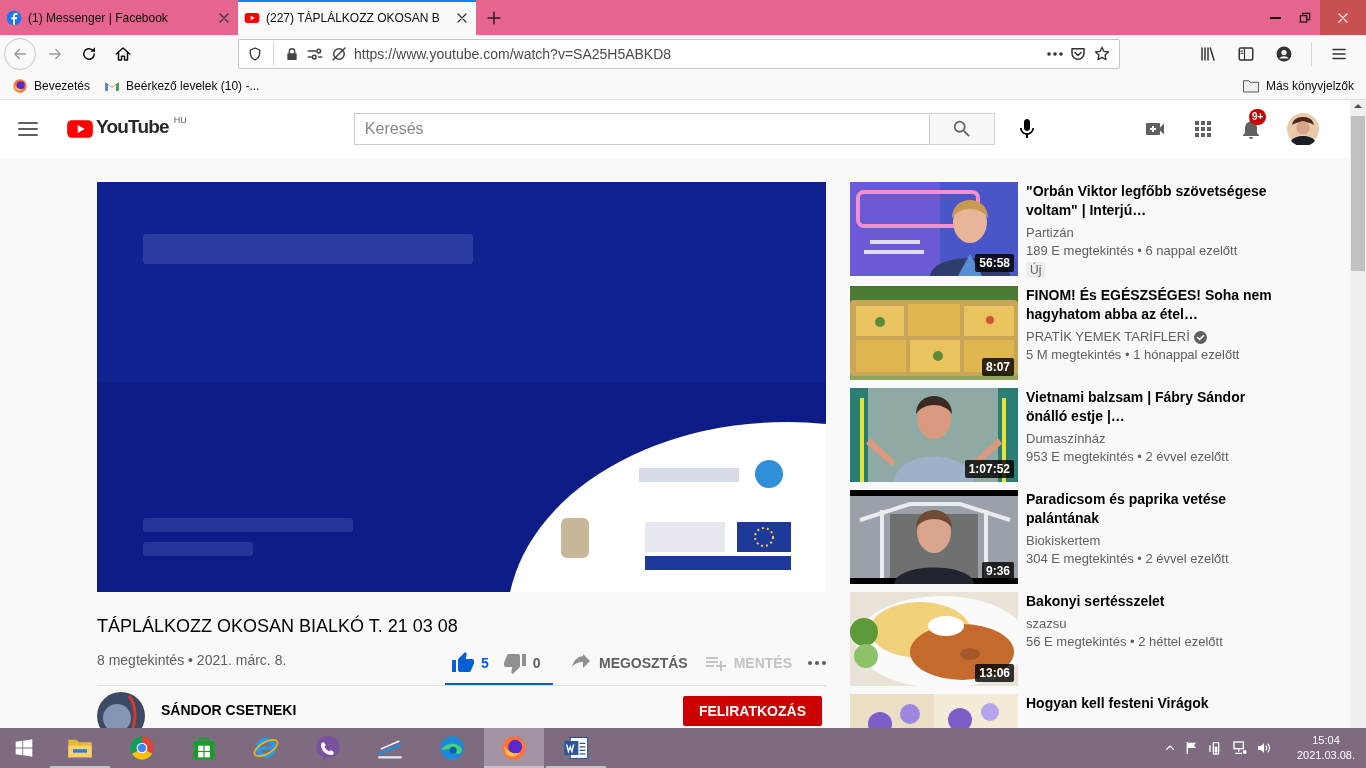 Image resolution: width=1366 pixels, height=768 pixels. Describe the element at coordinates (576, 748) in the screenshot. I see `document-icon` at that location.